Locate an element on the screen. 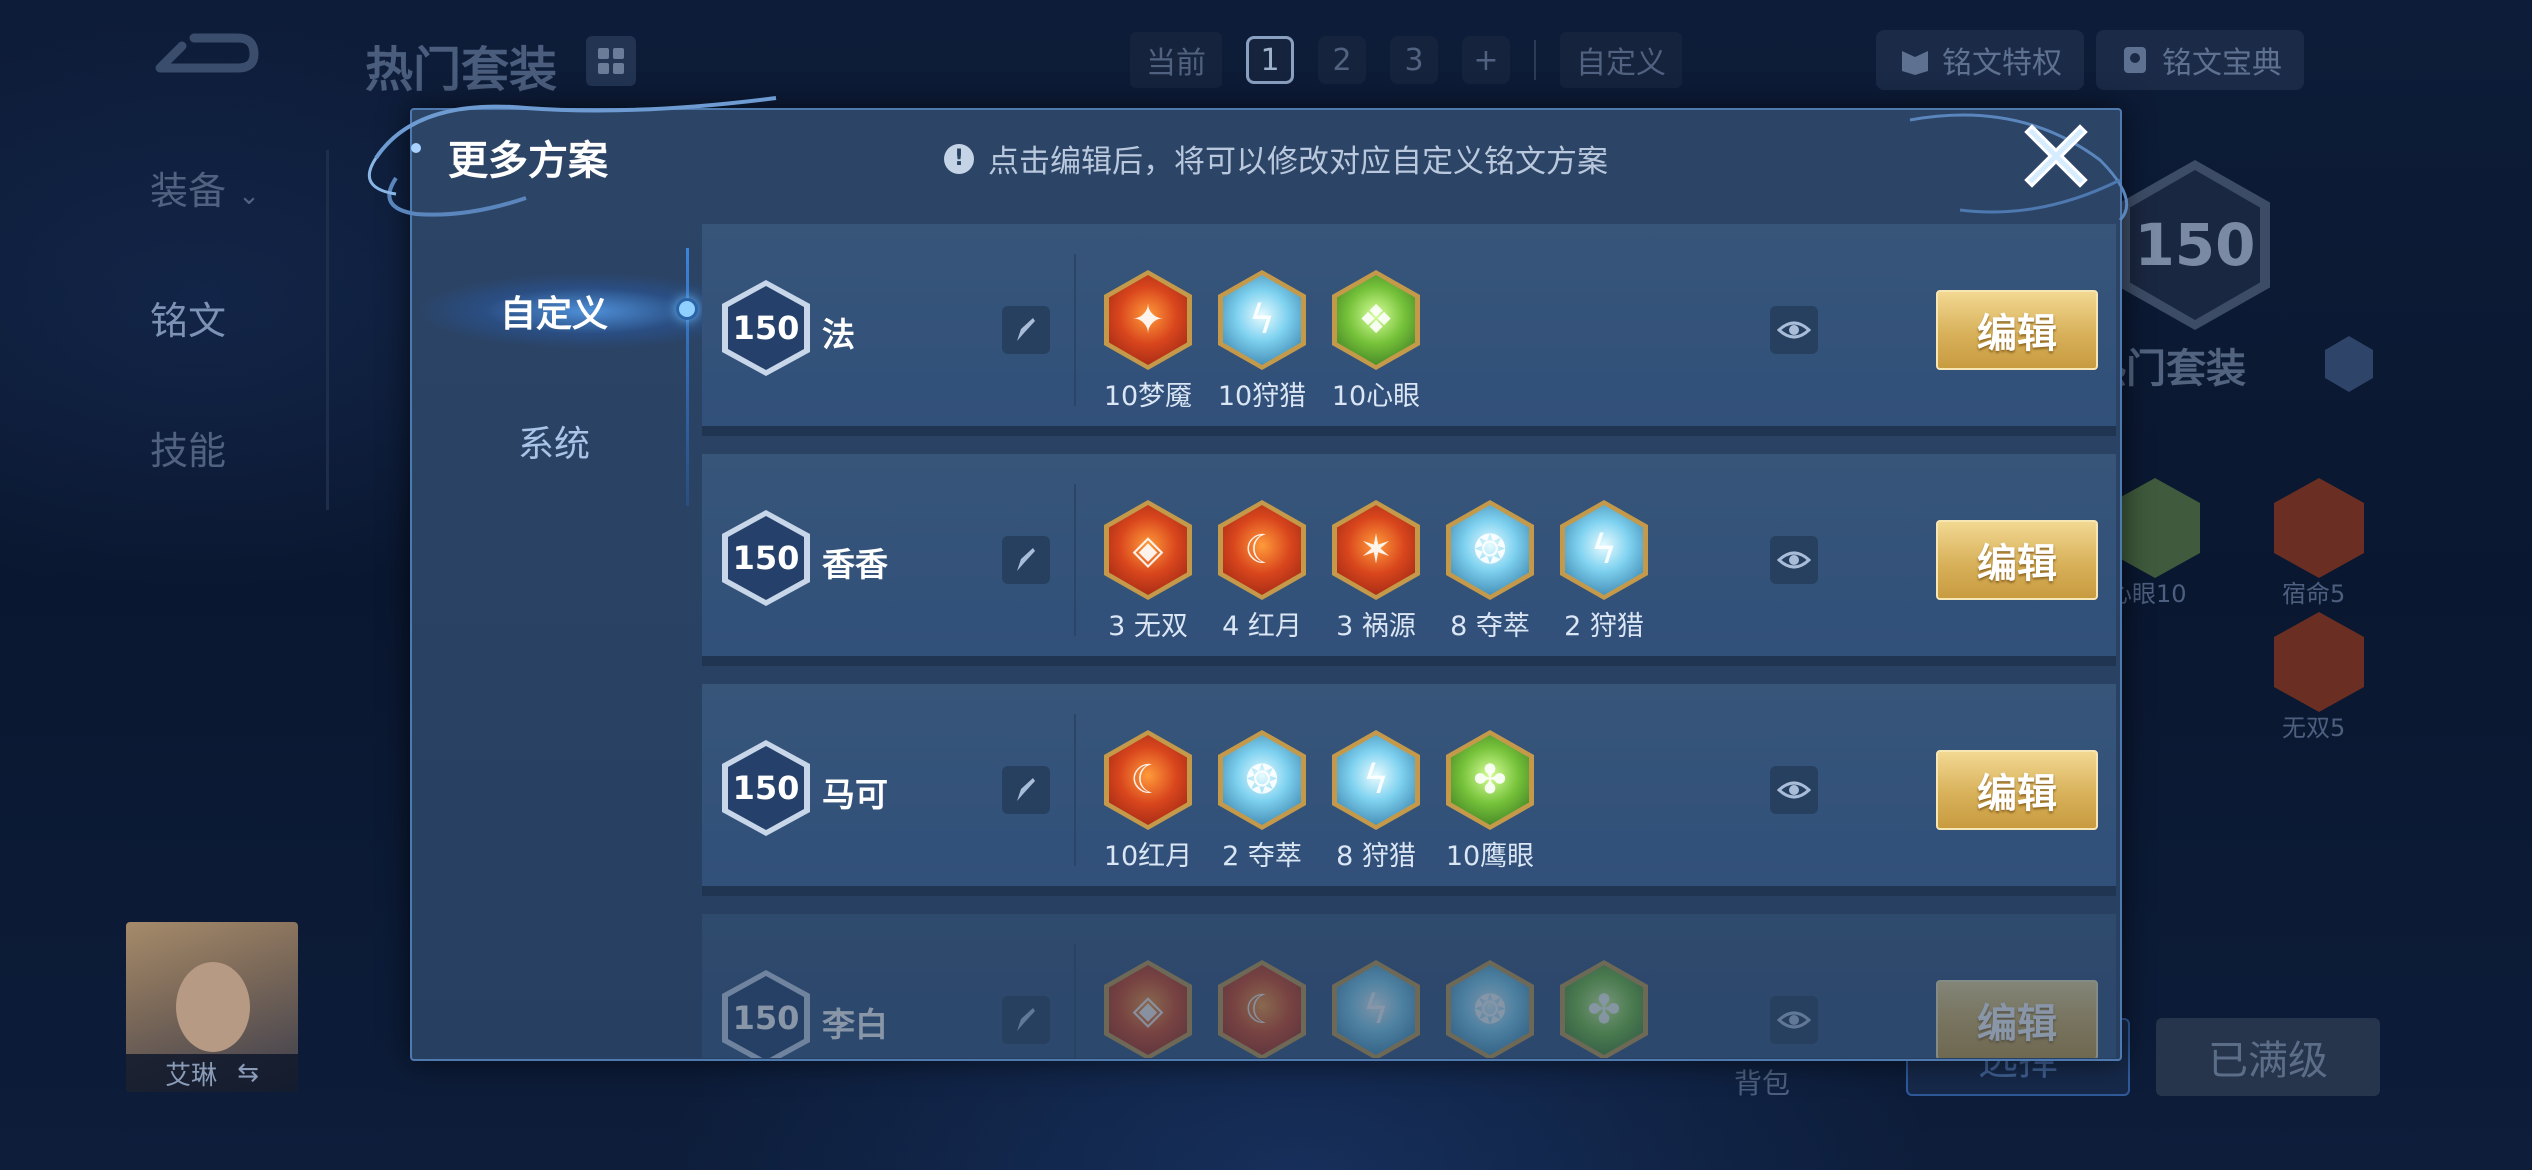 The image size is (2532, 1170). custom-page-button: 自定义 is located at coordinates (1621, 60).